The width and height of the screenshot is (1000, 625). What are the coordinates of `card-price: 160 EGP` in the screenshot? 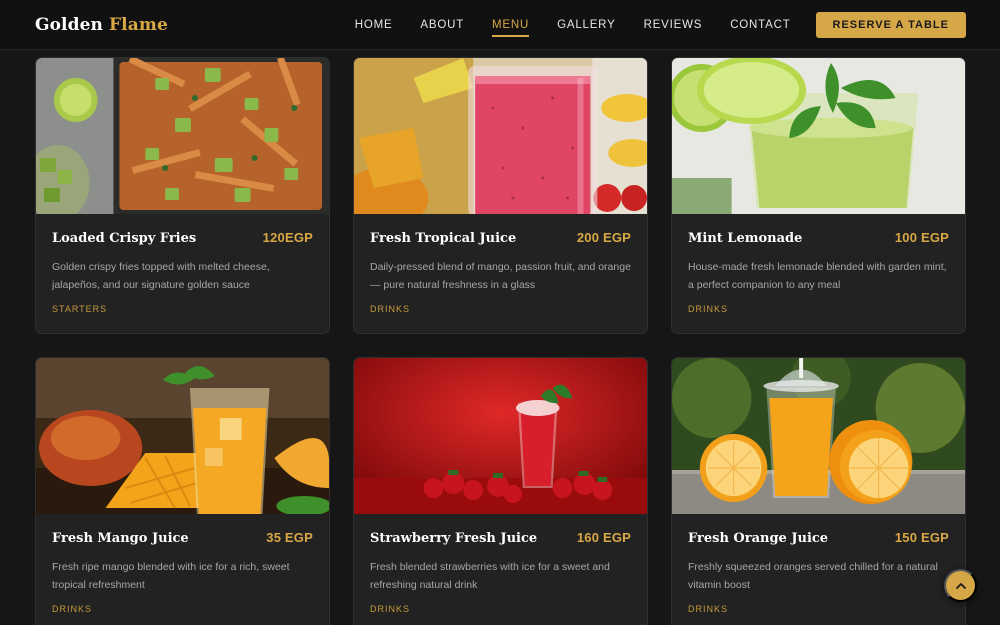 It's located at (603, 537).